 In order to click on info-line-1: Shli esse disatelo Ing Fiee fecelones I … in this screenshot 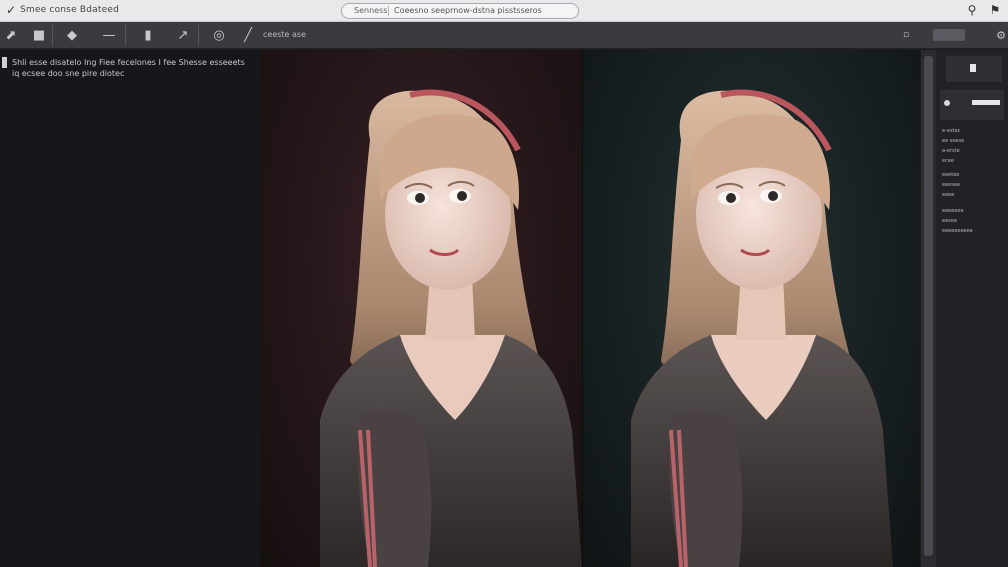, I will do `click(128, 62)`.